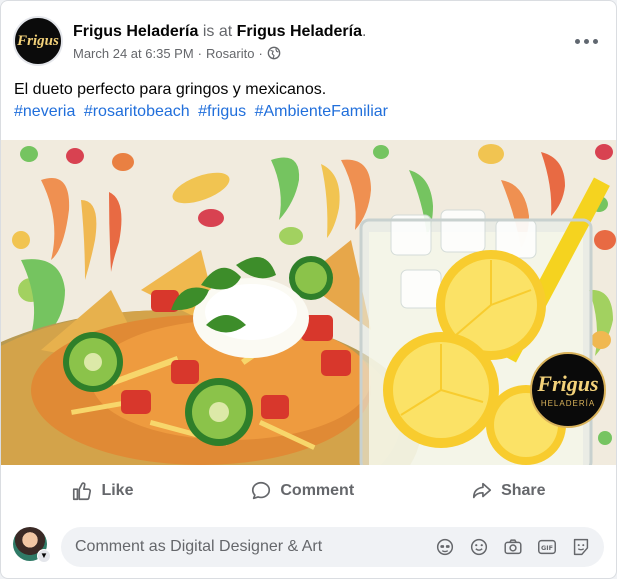  I want to click on like-label: Like, so click(117, 490).